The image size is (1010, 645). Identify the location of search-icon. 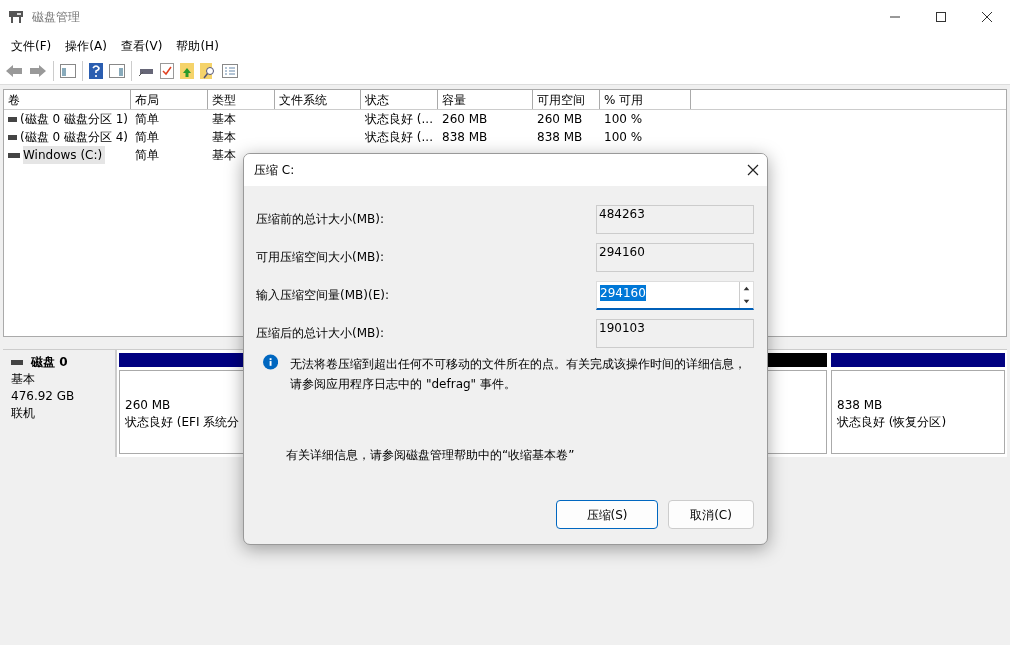
(208, 70).